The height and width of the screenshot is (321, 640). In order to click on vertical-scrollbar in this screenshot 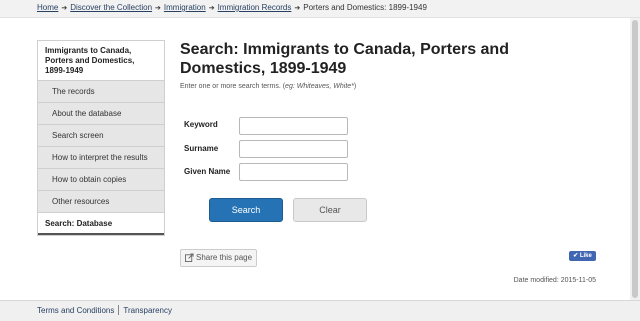, I will do `click(635, 159)`.